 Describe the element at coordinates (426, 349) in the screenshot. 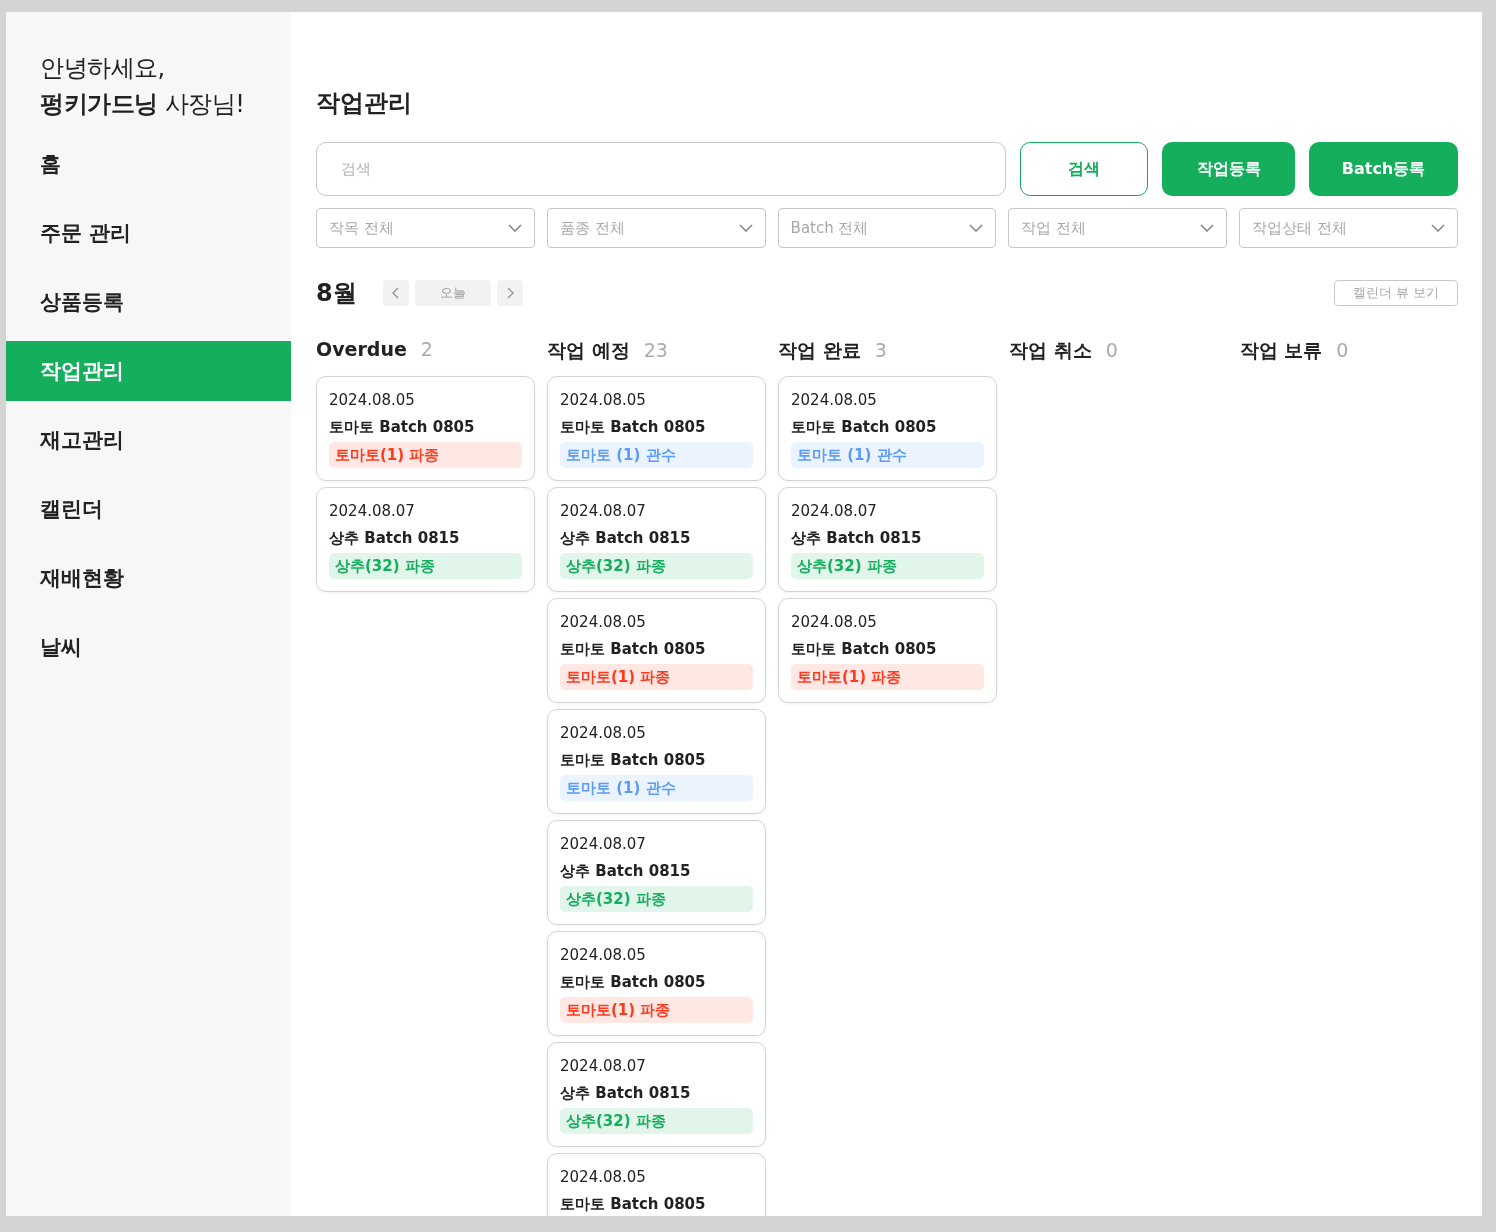

I see `column-count: 2` at that location.